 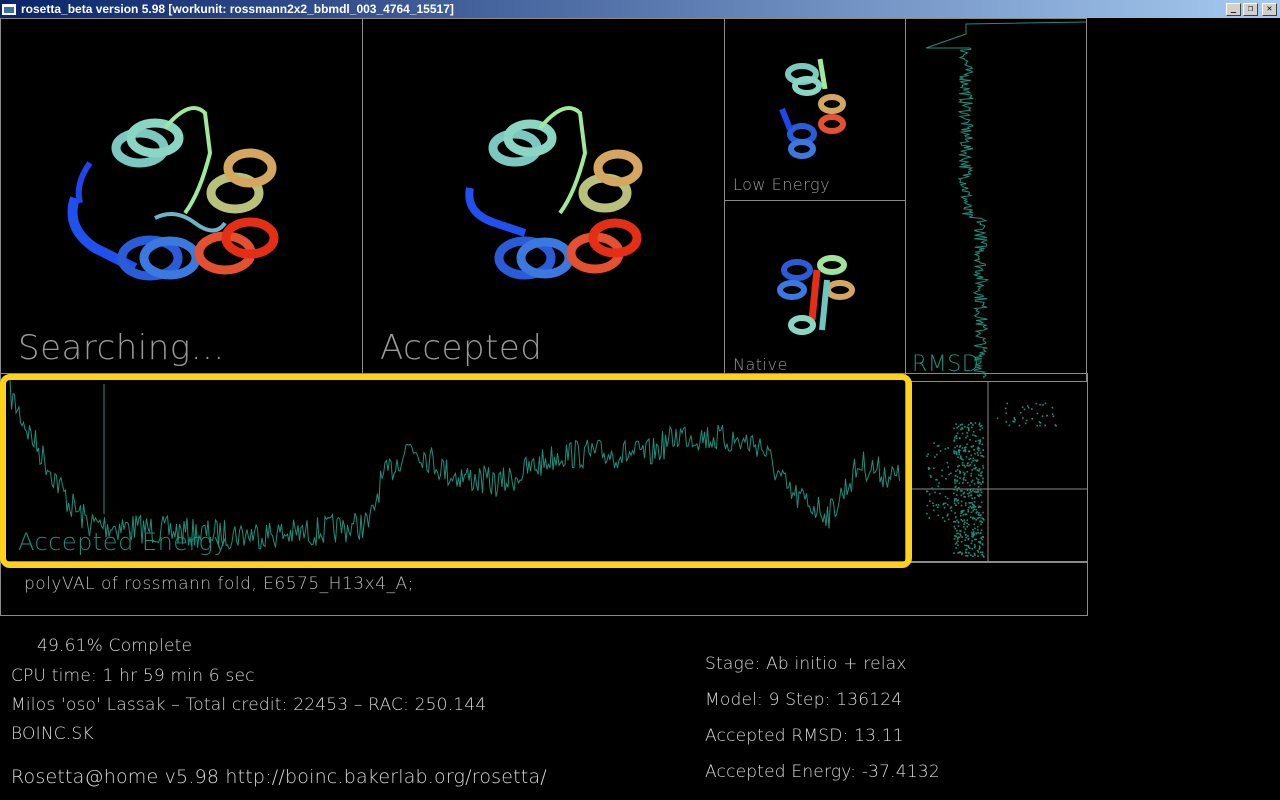 What do you see at coordinates (241, 181) in the screenshot?
I see `helix-olive` at bounding box center [241, 181].